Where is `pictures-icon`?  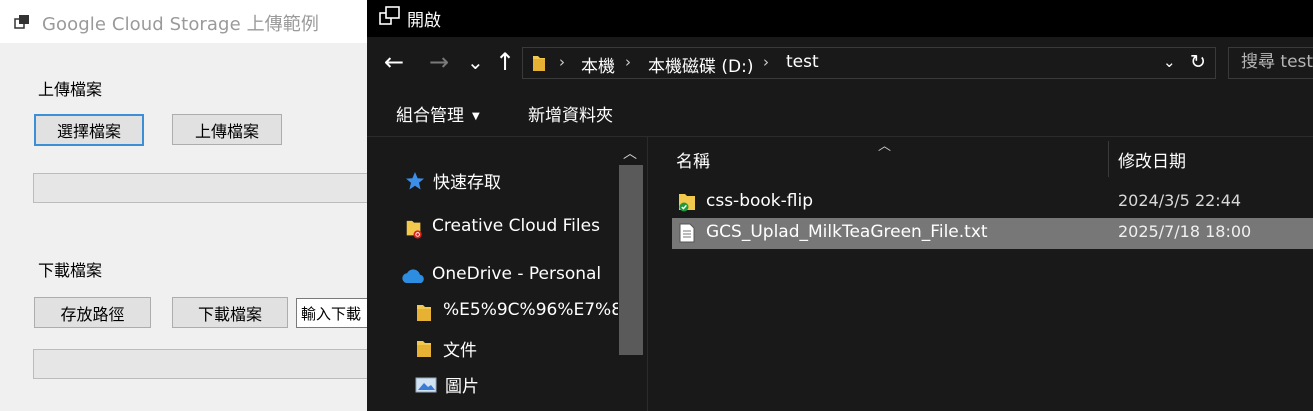 pictures-icon is located at coordinates (426, 385).